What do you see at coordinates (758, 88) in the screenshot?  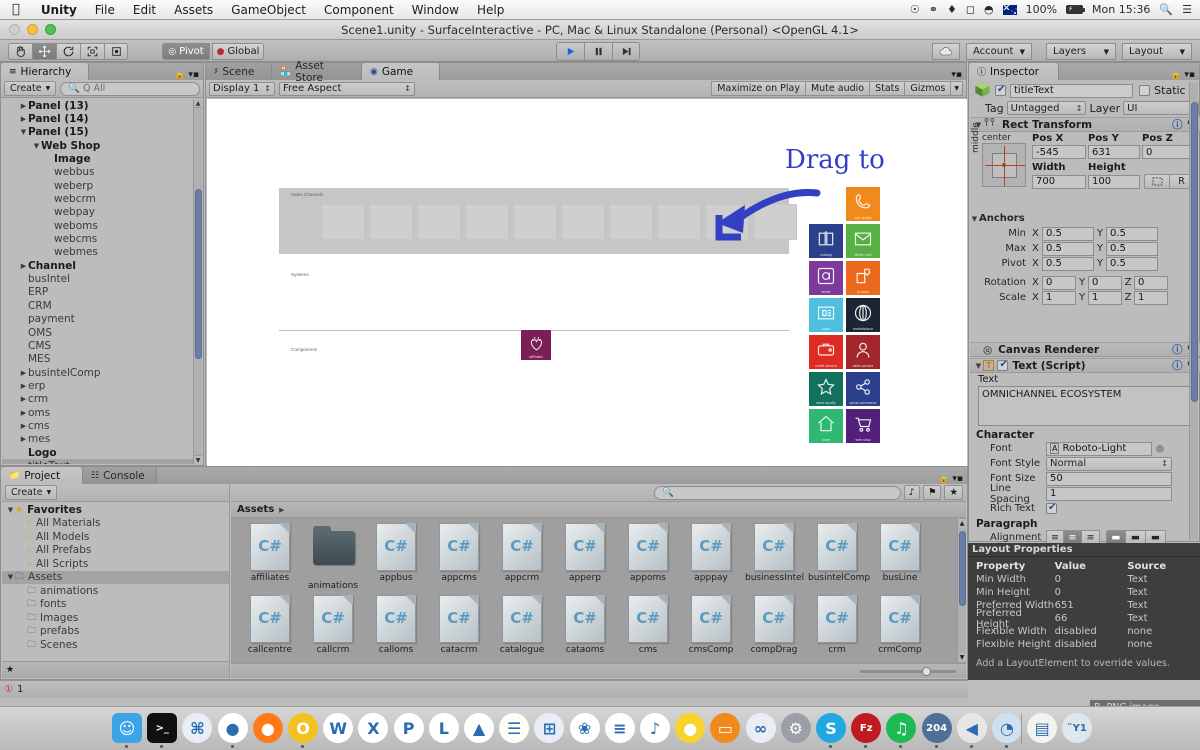 I see `maximize-on-play-toggle: Maximize on Play` at bounding box center [758, 88].